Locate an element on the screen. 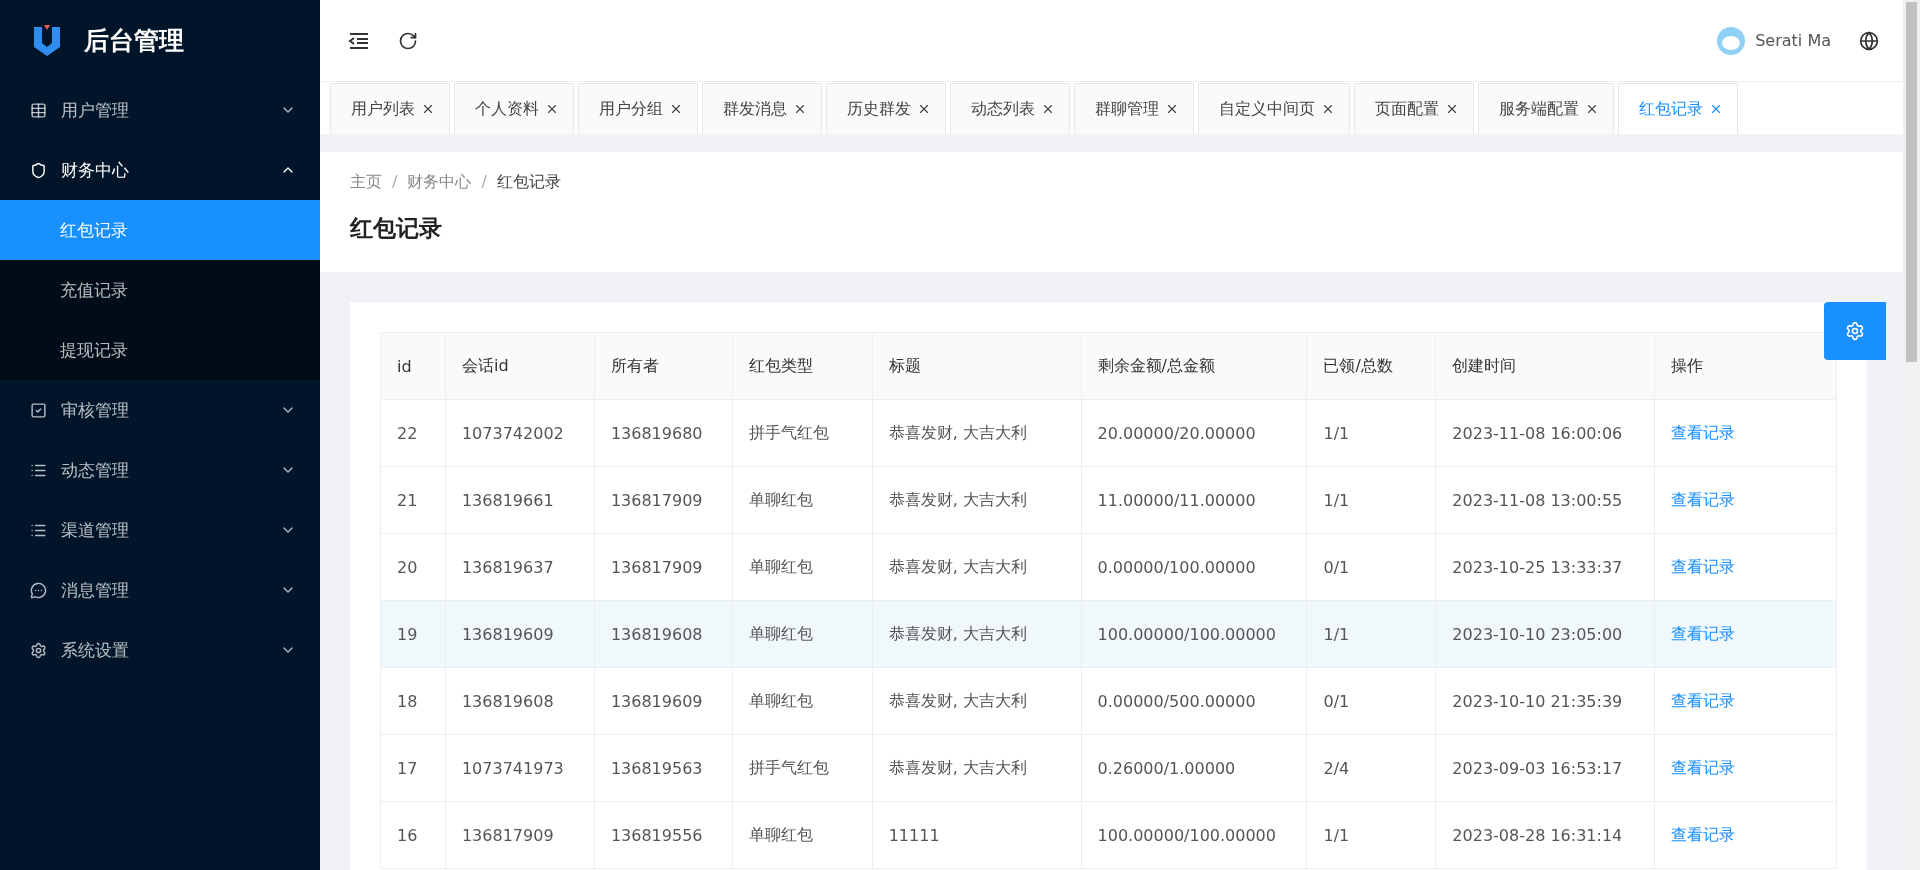 This screenshot has width=1920, height=870. table-cell: 2023-10-25 13:33:37 is located at coordinates (1545, 567).